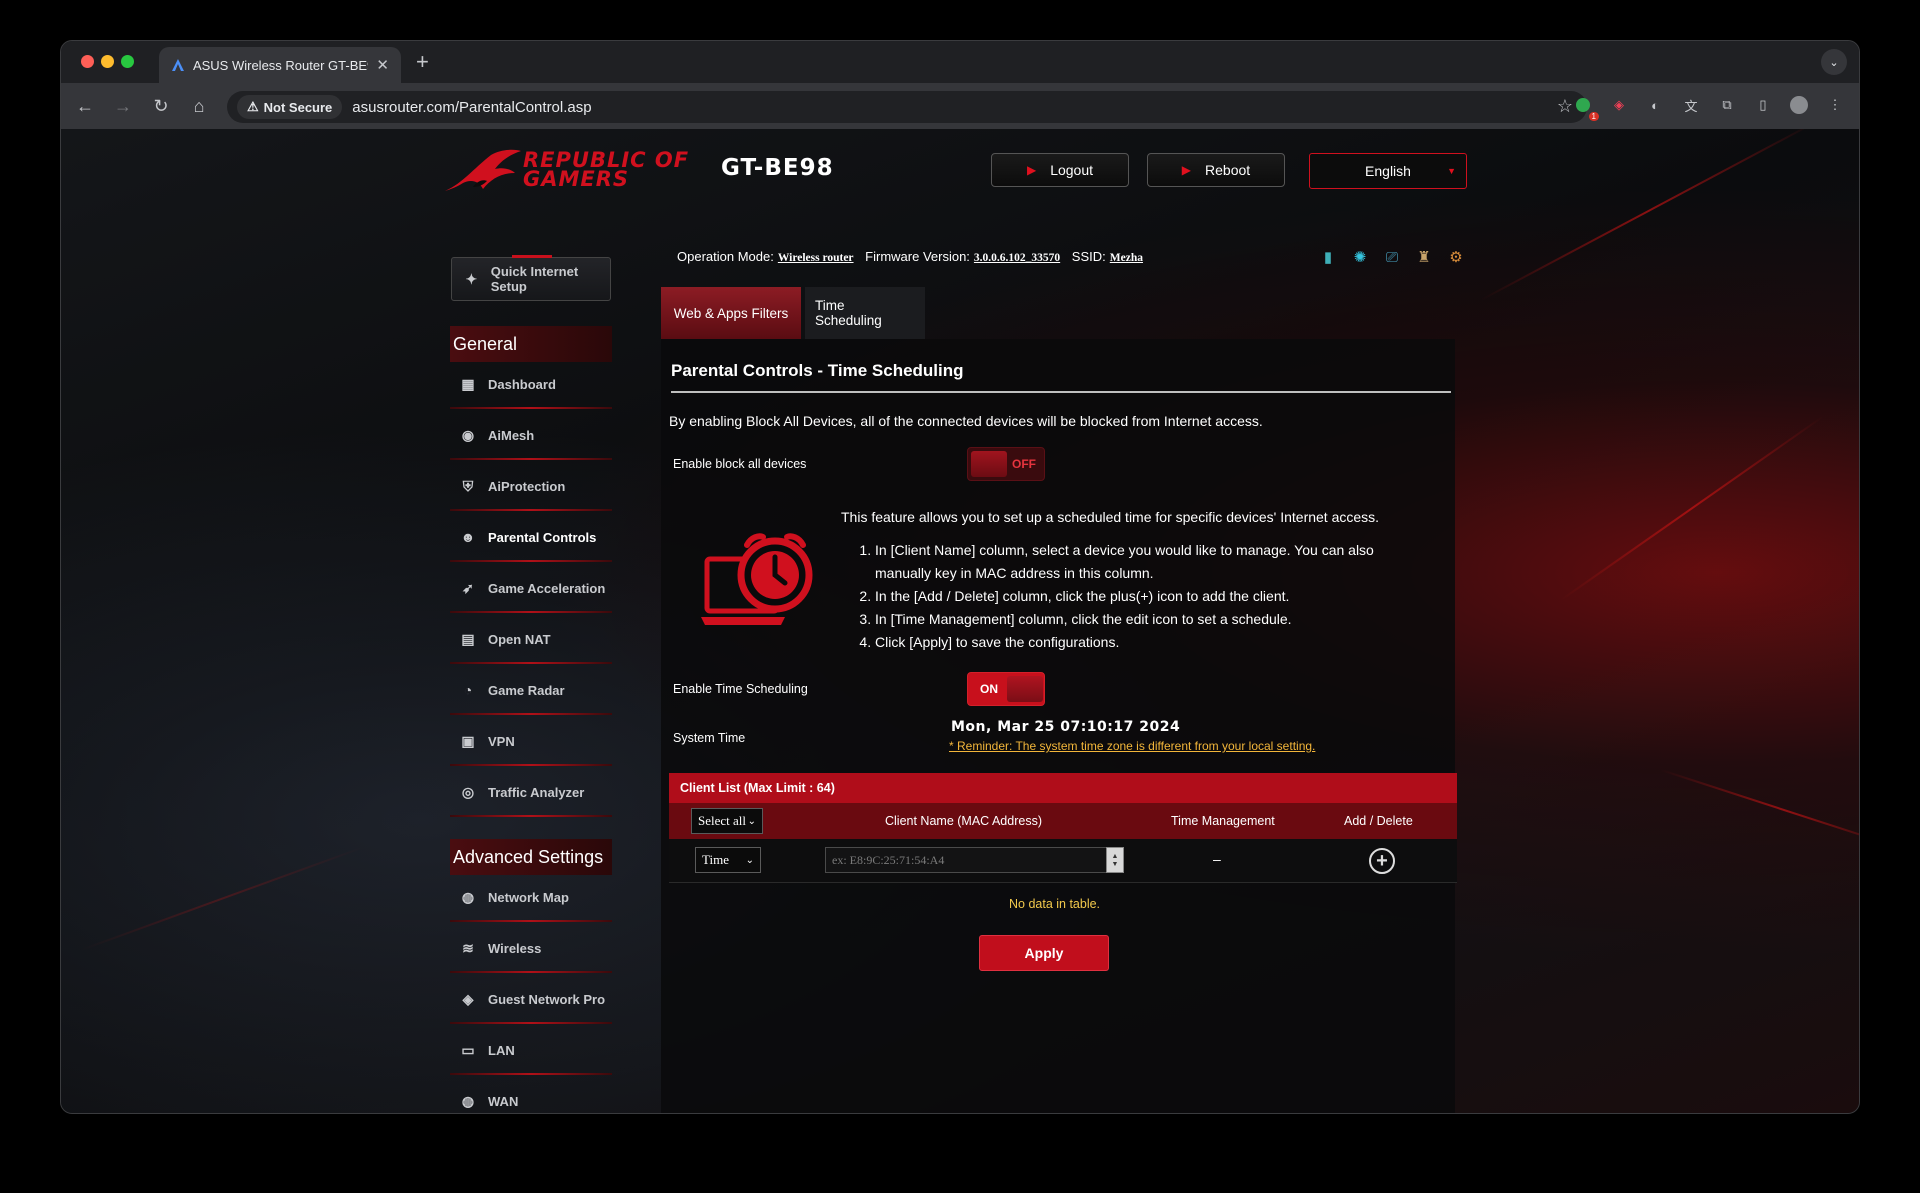 This screenshot has height=1193, width=1920. Describe the element at coordinates (531, 588) in the screenshot. I see `sidebar-item-game-acceleration: ➶ Game Acceleration` at that location.